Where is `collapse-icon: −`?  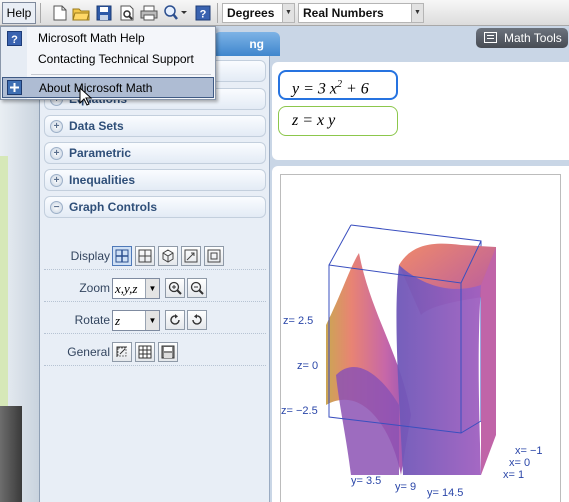 collapse-icon: − is located at coordinates (56, 207).